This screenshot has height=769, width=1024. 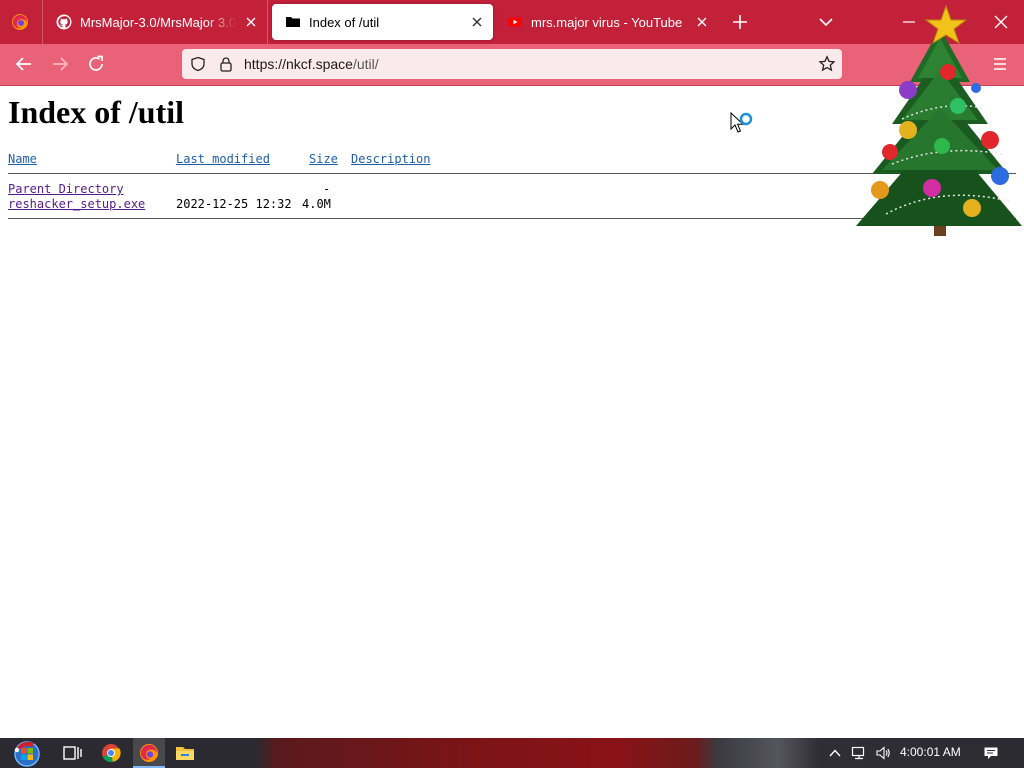 I want to click on volume-icon, so click(x=883, y=753).